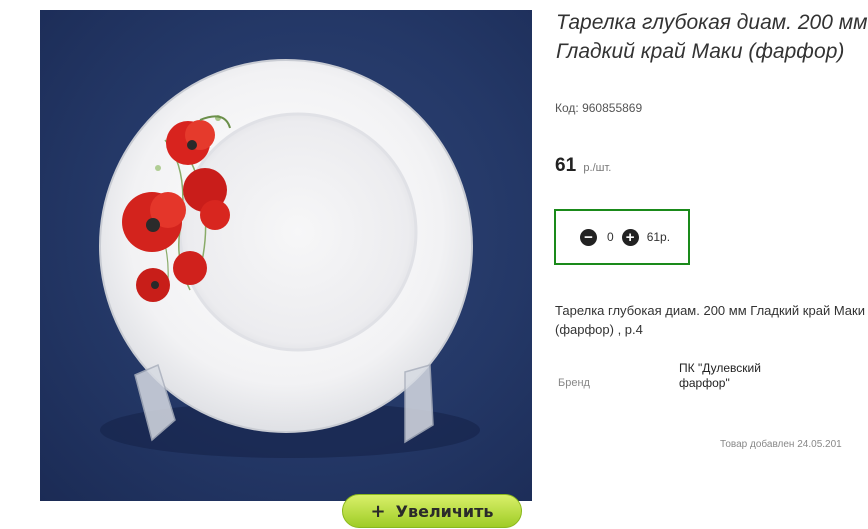 The width and height of the screenshot is (868, 529). Describe the element at coordinates (444, 511) in the screenshot. I see `zoom-button-label: Увеличить` at that location.